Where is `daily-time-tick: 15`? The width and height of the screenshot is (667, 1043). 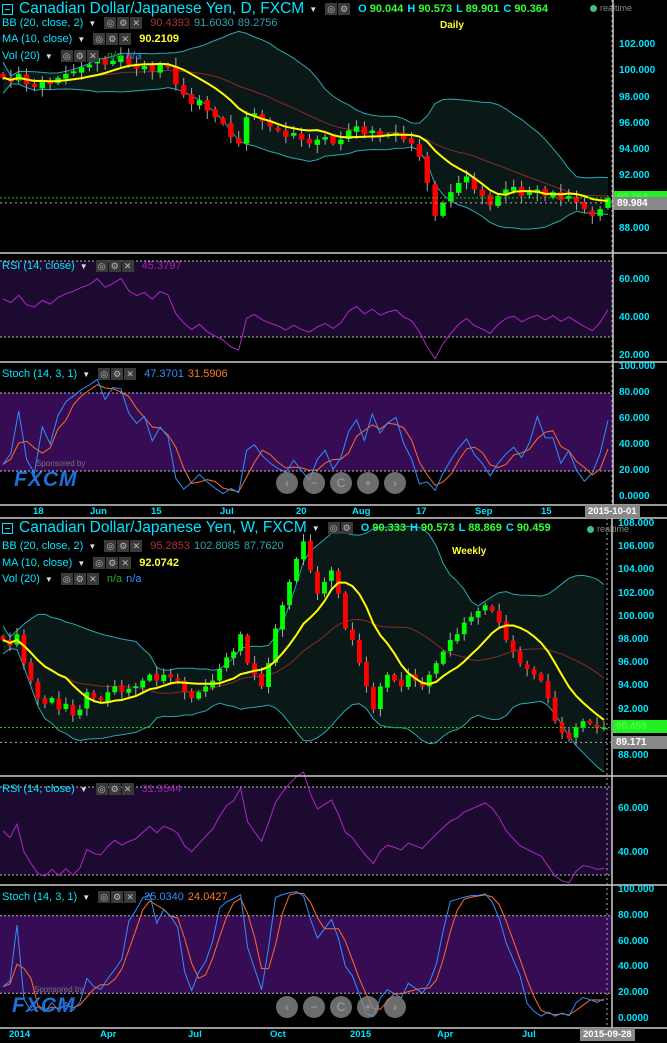
daily-time-tick: 15 is located at coordinates (156, 511).